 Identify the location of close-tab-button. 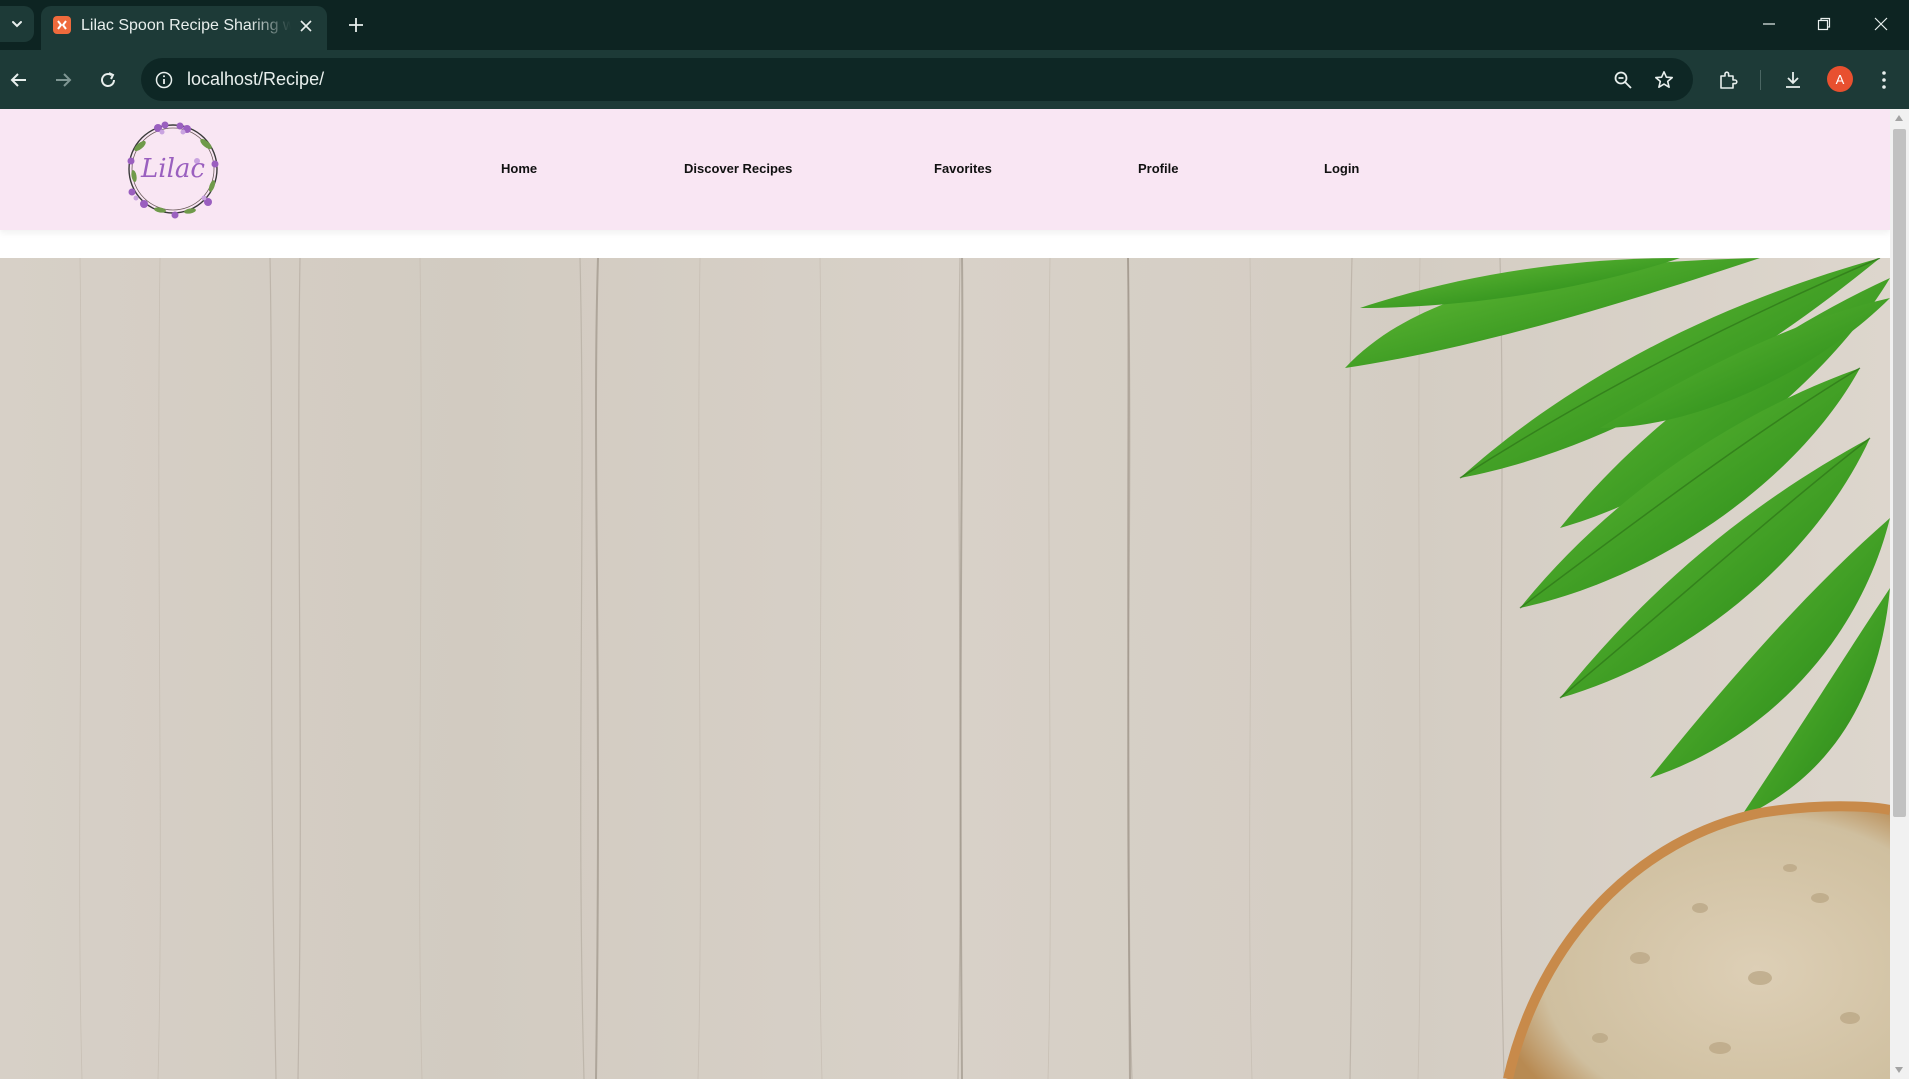
(306, 26).